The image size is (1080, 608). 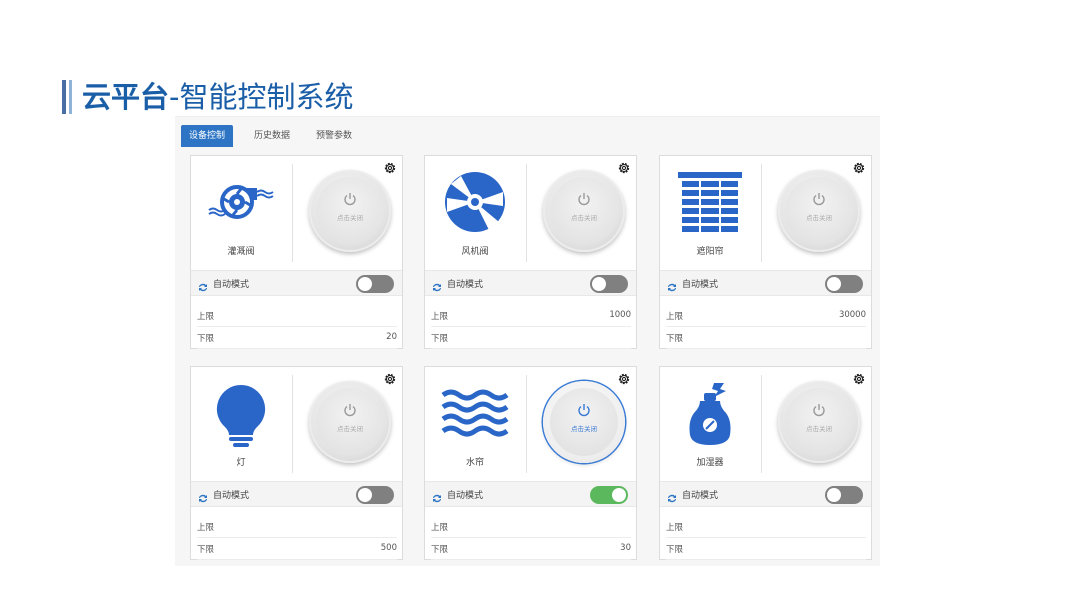 What do you see at coordinates (852, 315) in the screenshot?
I see `upper-limit-value: 30000` at bounding box center [852, 315].